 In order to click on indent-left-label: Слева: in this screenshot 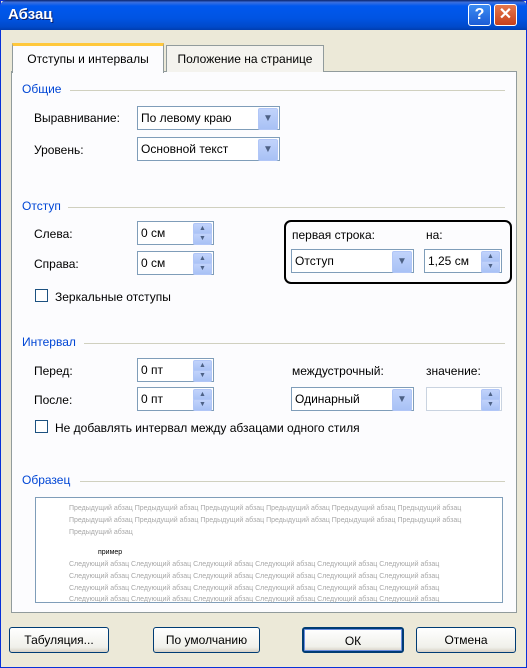, I will do `click(53, 234)`.